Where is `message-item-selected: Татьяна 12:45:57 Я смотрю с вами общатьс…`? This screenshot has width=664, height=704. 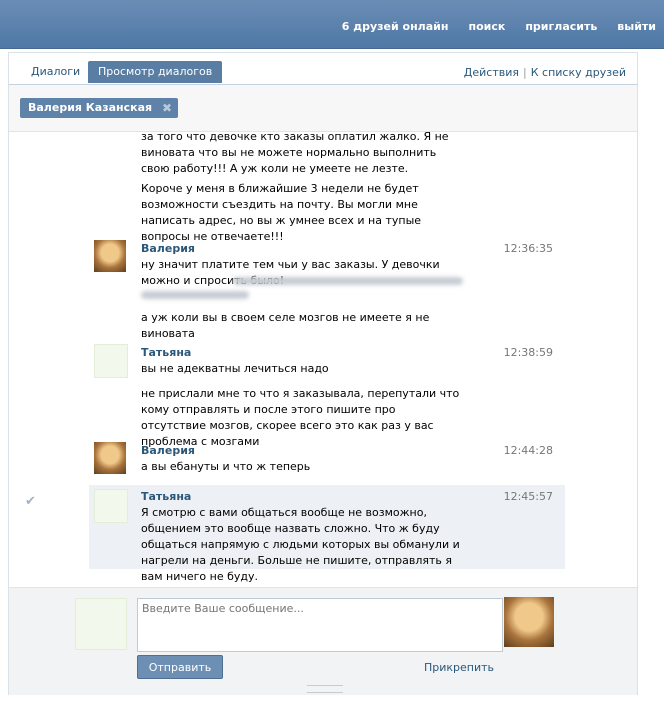
message-item-selected: Татьяна 12:45:57 Я смотрю с вами общатьс… is located at coordinates (327, 534).